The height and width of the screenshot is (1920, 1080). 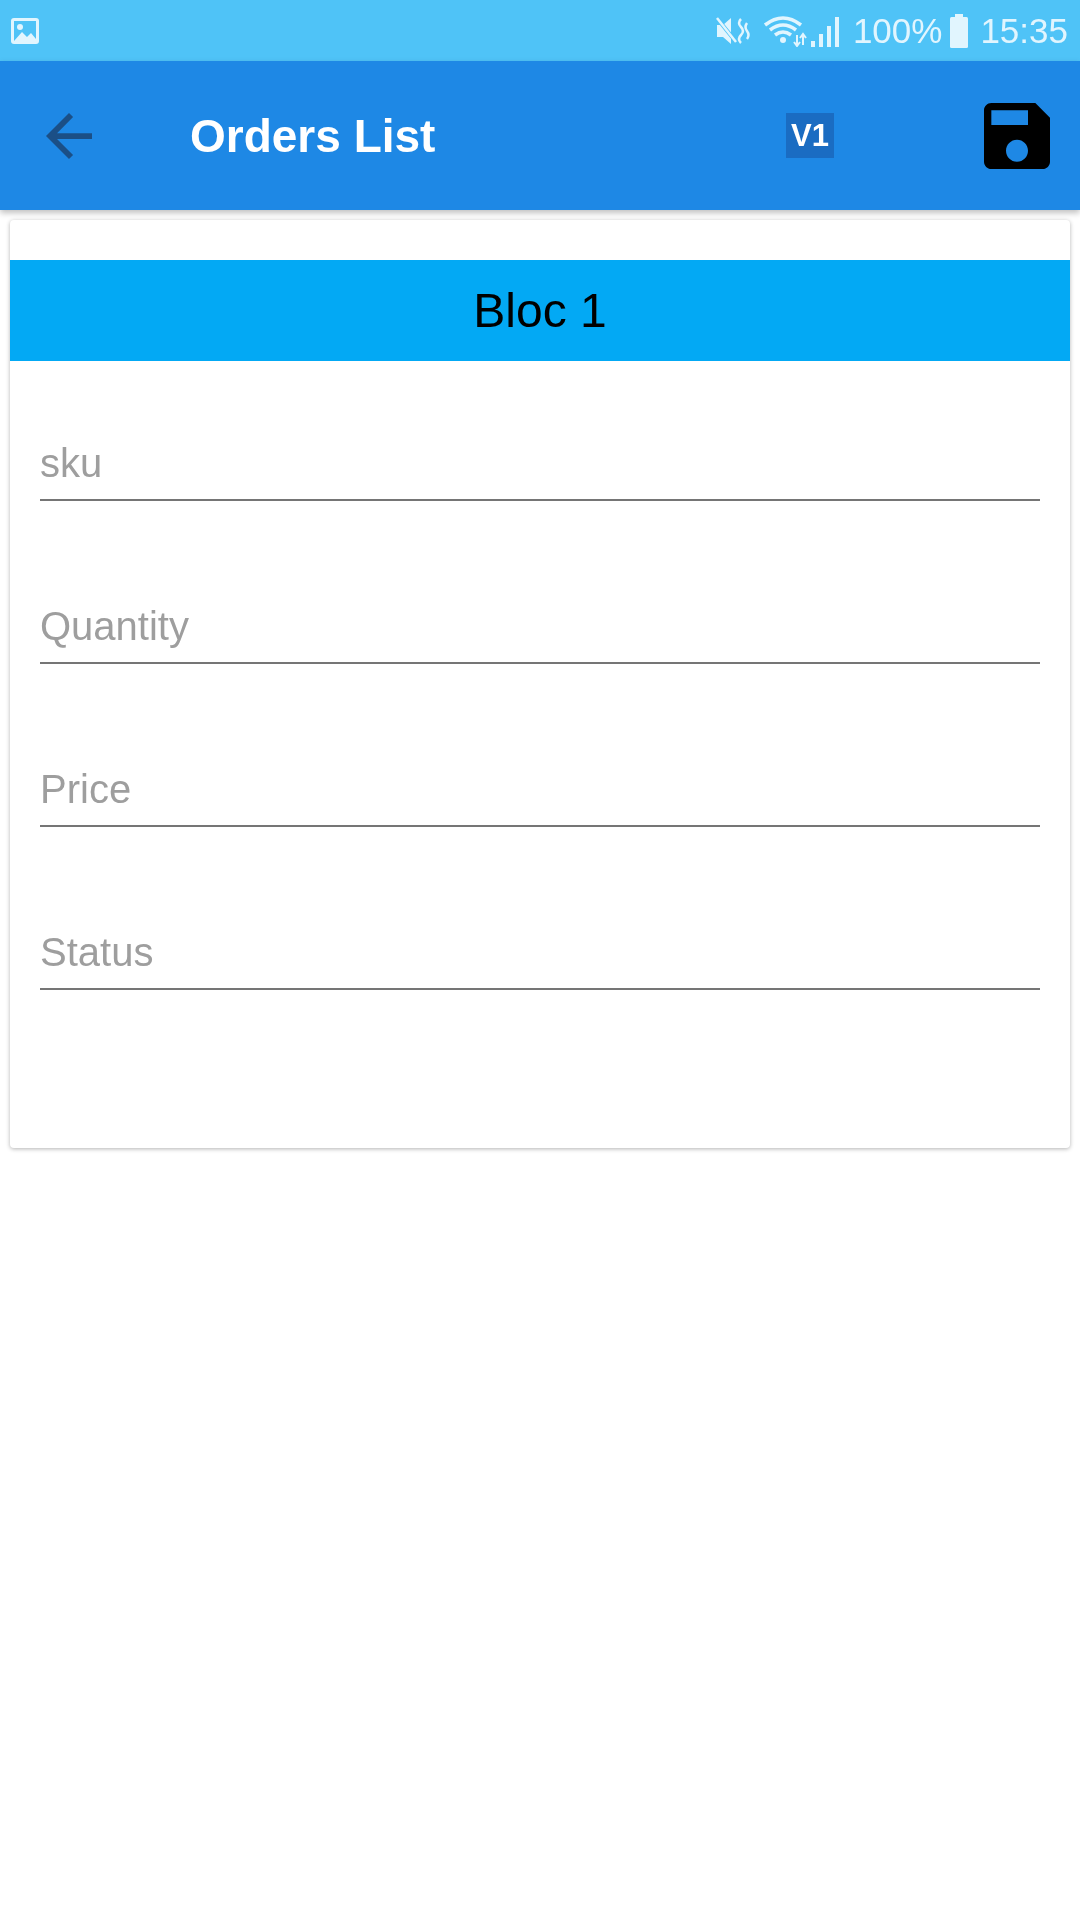 What do you see at coordinates (825, 30) in the screenshot?
I see `signal-icon` at bounding box center [825, 30].